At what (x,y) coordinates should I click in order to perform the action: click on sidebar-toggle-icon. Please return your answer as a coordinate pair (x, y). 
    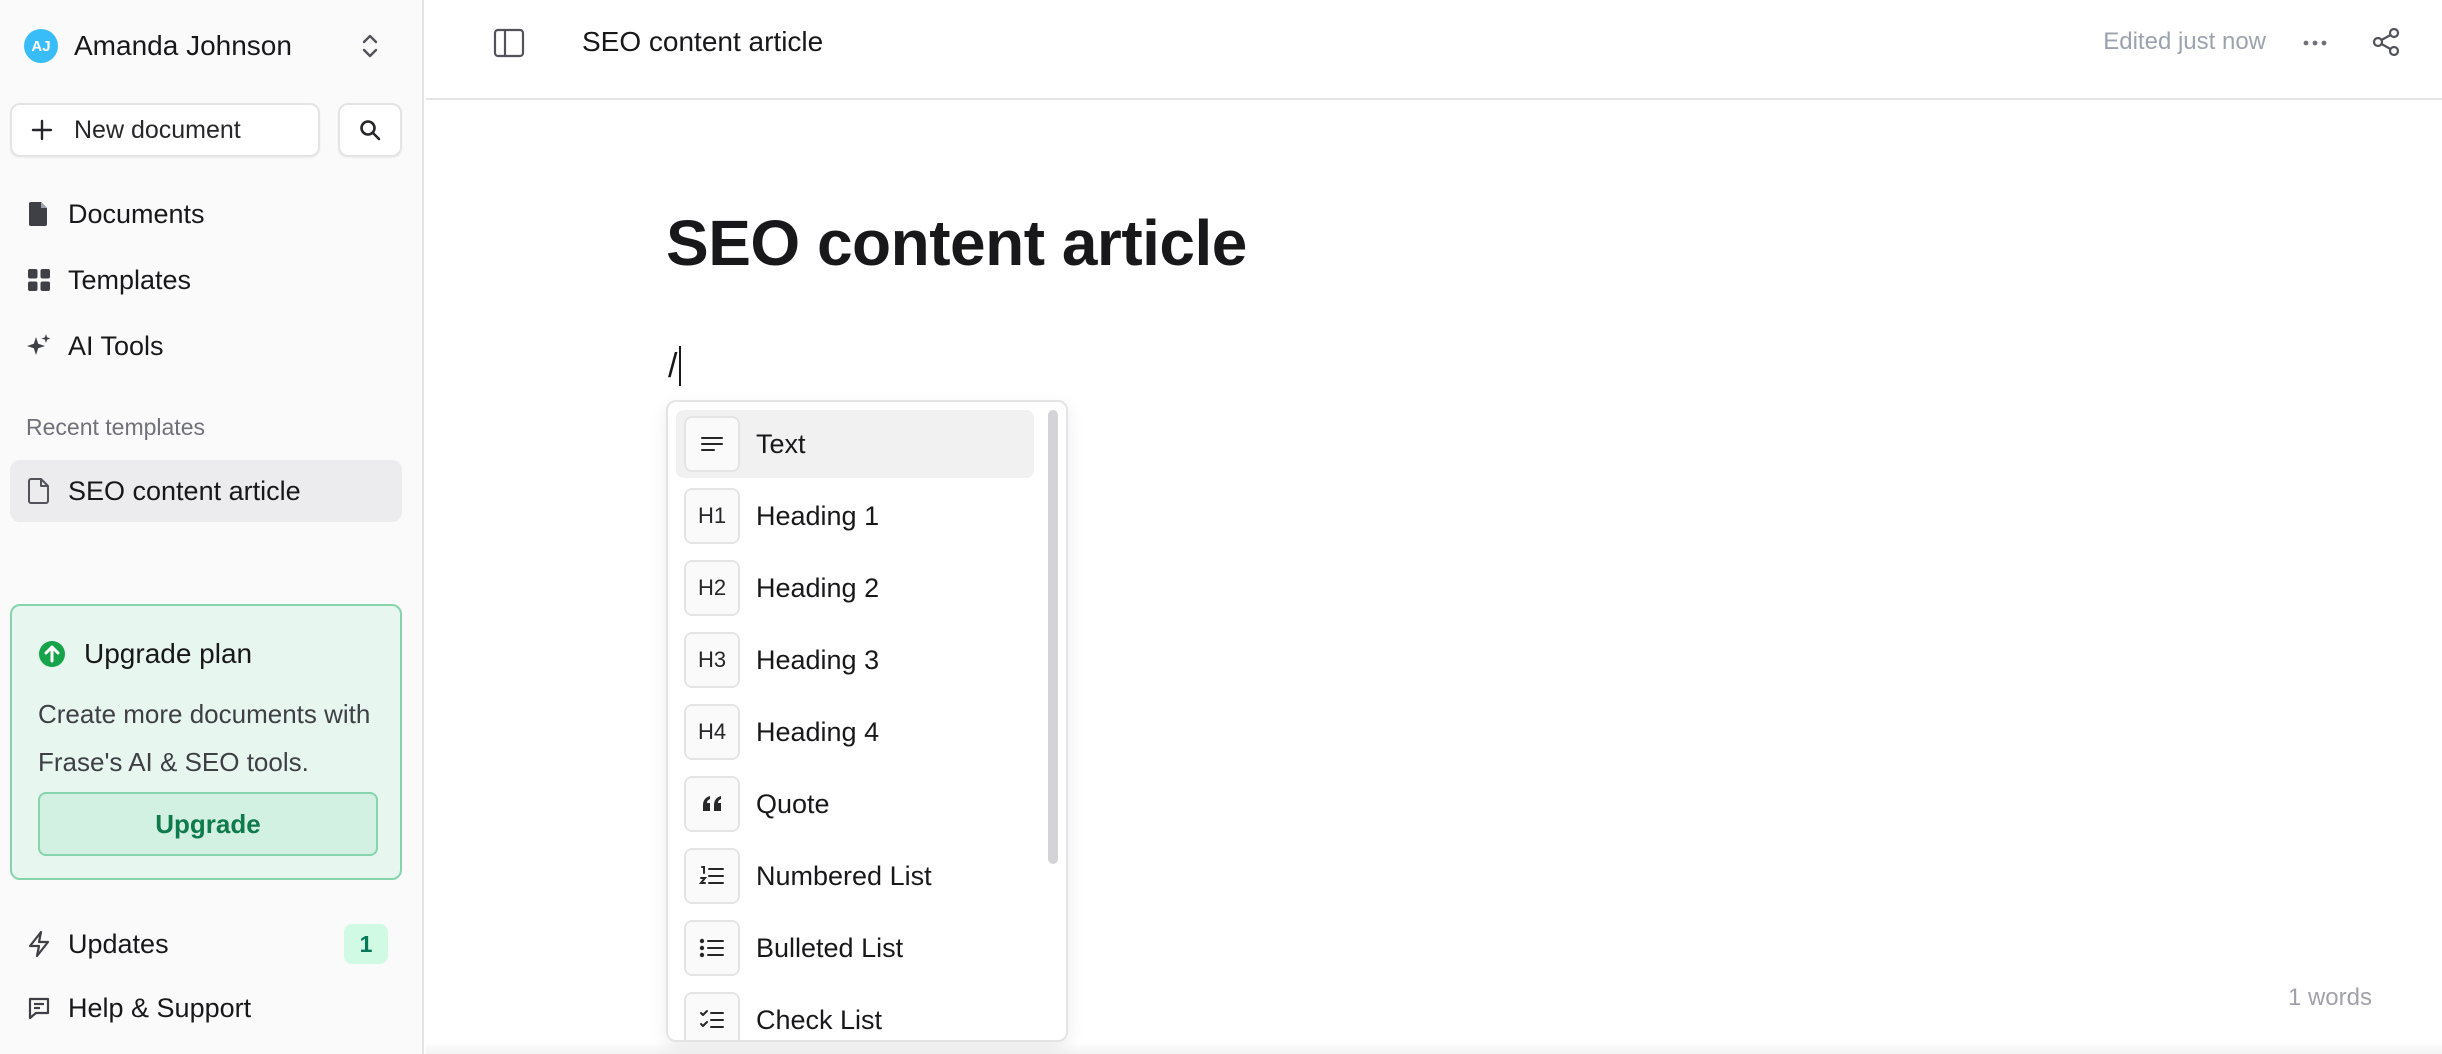
    Looking at the image, I should click on (509, 43).